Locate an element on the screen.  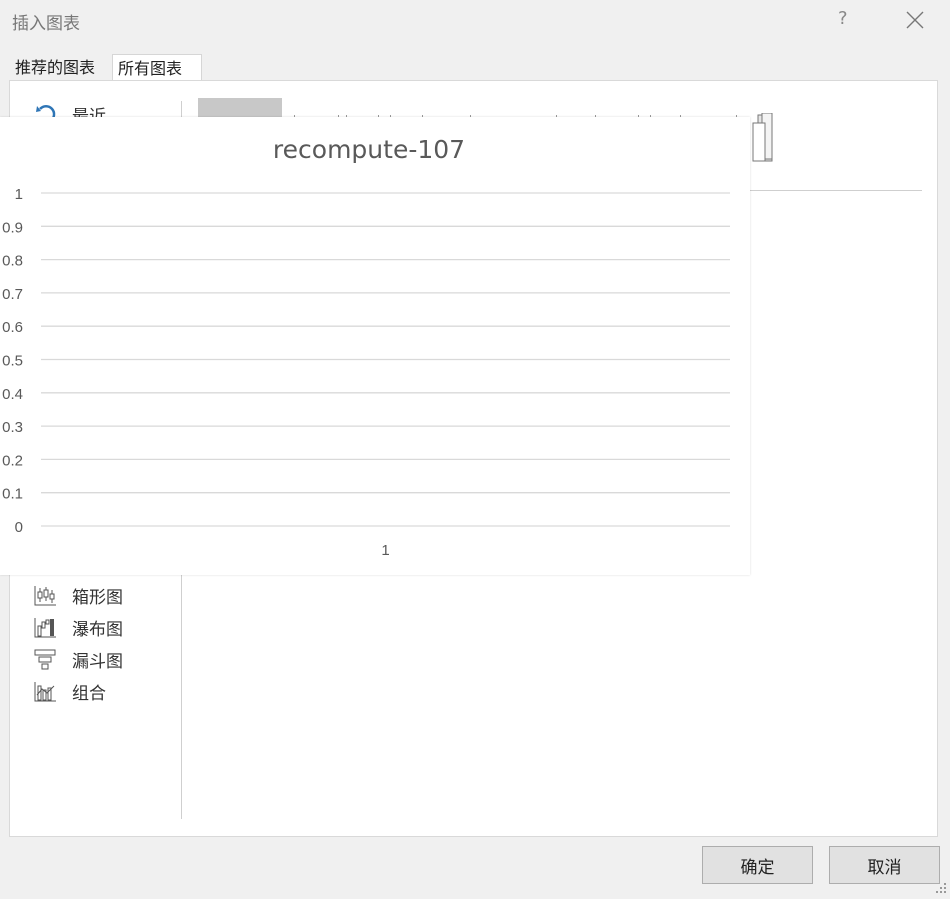
y-tick-label: 0.2 is located at coordinates (12, 460).